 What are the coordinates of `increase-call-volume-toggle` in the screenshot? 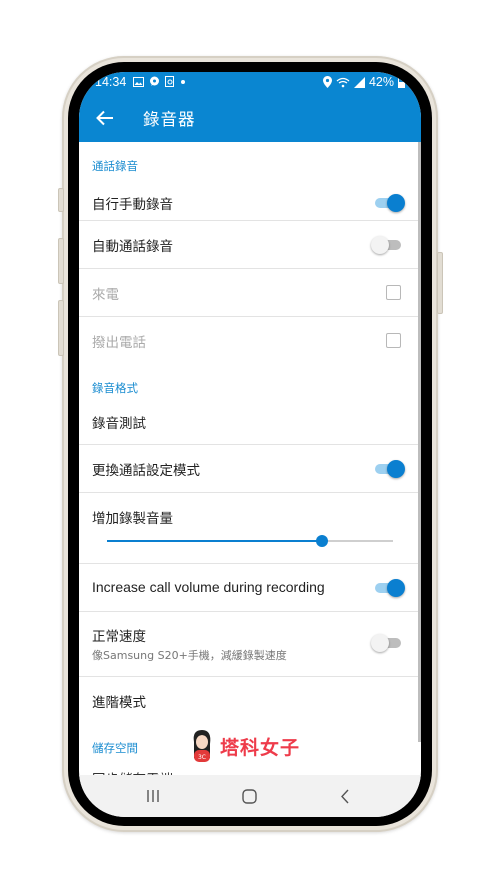 It's located at (389, 588).